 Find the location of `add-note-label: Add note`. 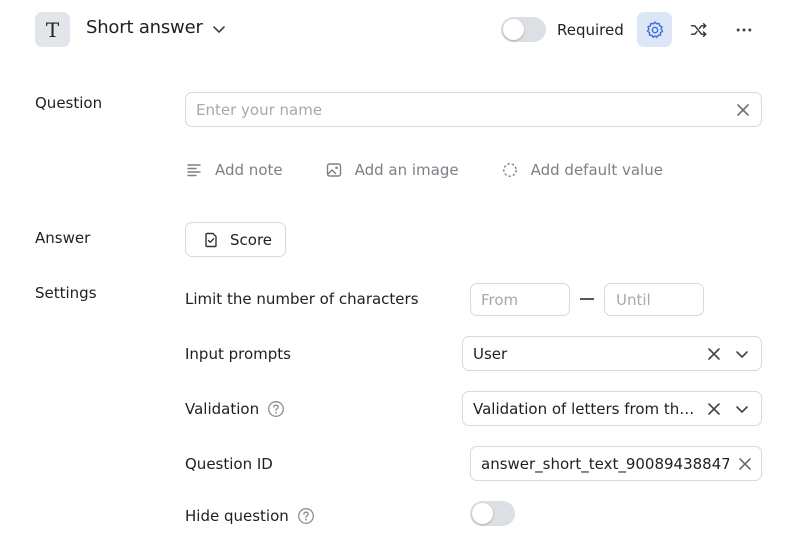

add-note-label: Add note is located at coordinates (249, 170).